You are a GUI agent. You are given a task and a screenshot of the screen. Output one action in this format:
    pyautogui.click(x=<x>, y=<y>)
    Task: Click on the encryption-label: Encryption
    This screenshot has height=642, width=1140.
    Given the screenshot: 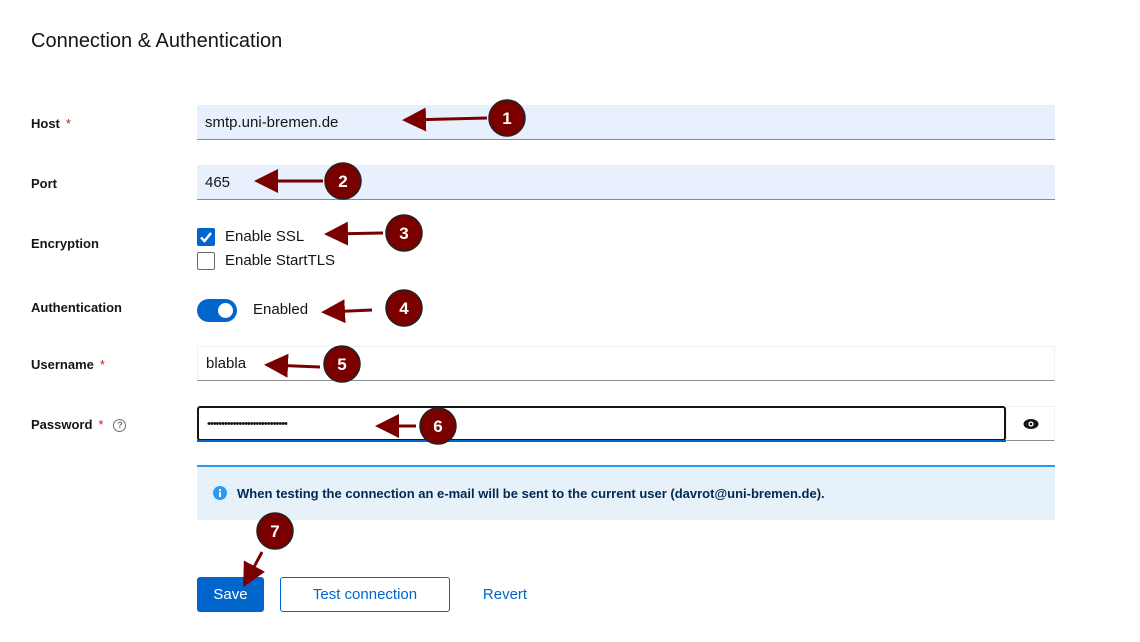 What is the action you would take?
    pyautogui.click(x=65, y=243)
    